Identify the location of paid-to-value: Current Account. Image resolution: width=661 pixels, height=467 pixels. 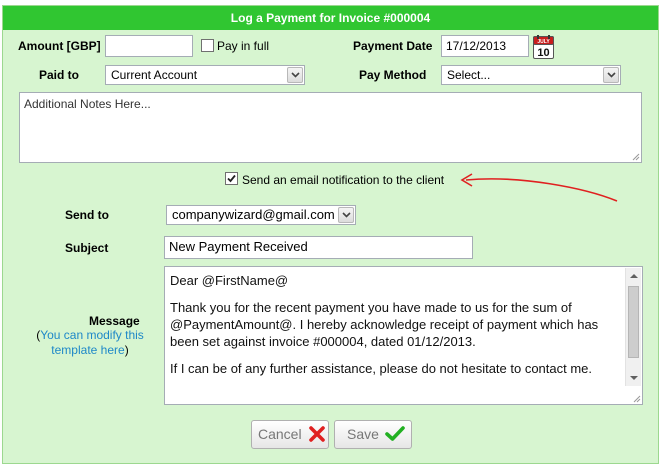
(154, 75).